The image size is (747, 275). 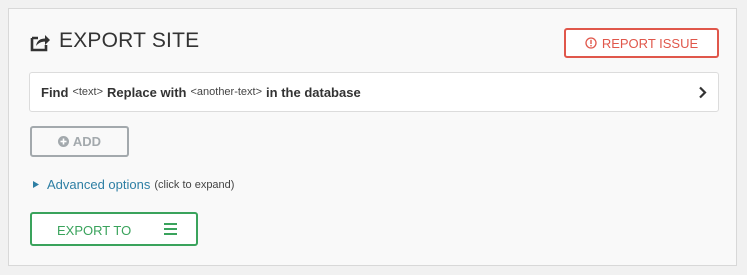 What do you see at coordinates (650, 43) in the screenshot?
I see `report-issue-label: REPORT ISSUE` at bounding box center [650, 43].